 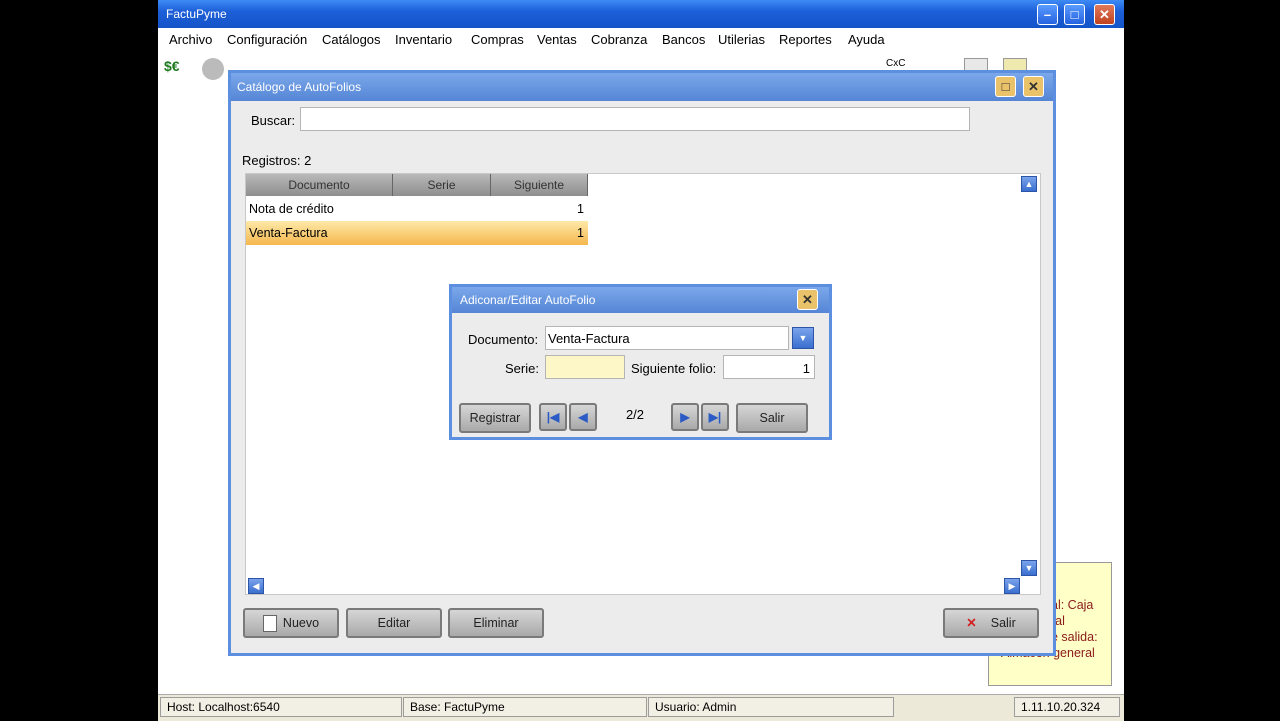 What do you see at coordinates (640, 300) in the screenshot?
I see `dialog-titlebar: Adiconar/Editar AutoFolio ✕` at bounding box center [640, 300].